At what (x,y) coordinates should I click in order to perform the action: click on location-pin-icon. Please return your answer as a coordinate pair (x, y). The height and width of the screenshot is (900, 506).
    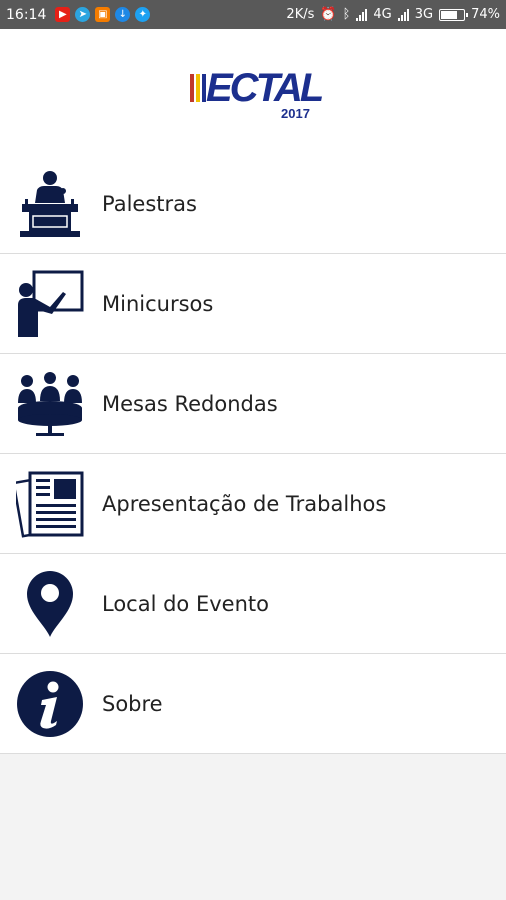
    Looking at the image, I should click on (50, 604).